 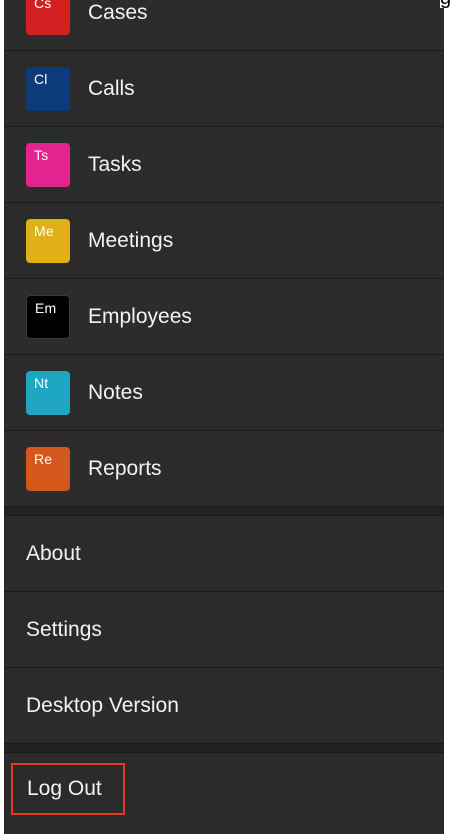 I want to click on menu-item-settings: Settings, so click(x=224, y=630).